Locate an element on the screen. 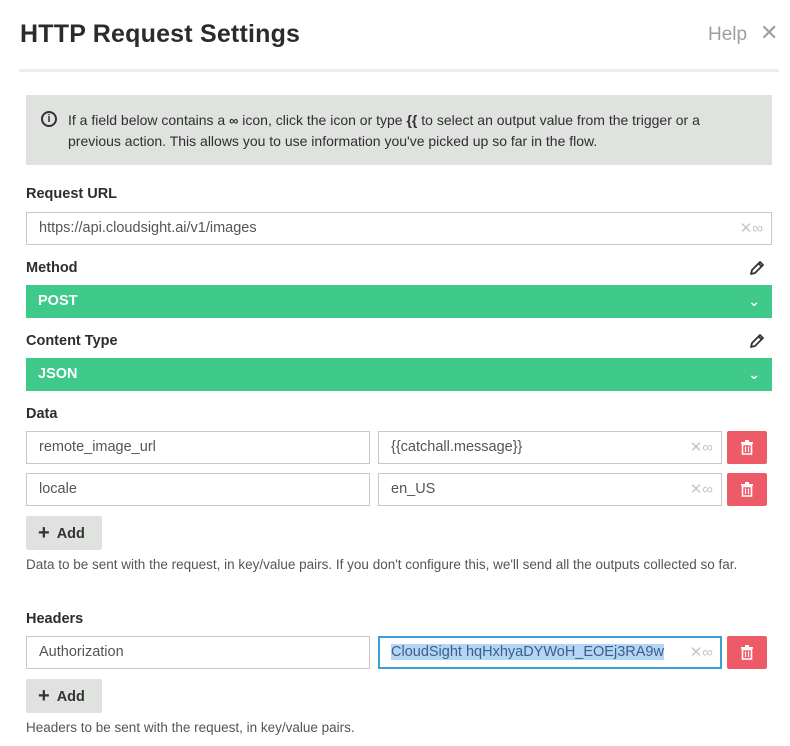 The image size is (790, 746). add-header-button: + Add is located at coordinates (64, 696).